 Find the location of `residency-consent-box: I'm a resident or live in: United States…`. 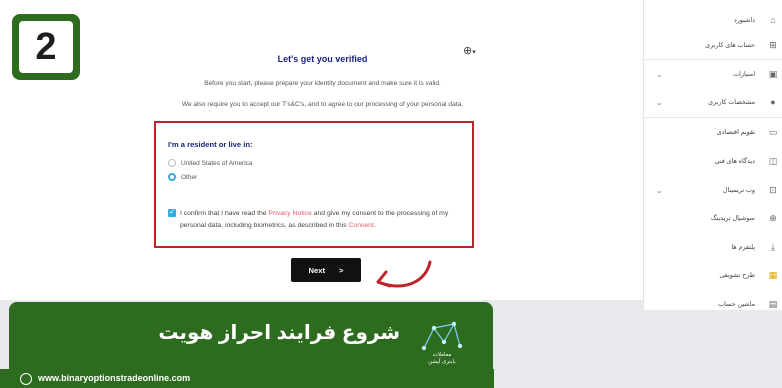

residency-consent-box: I'm a resident or live in: United States… is located at coordinates (314, 184).